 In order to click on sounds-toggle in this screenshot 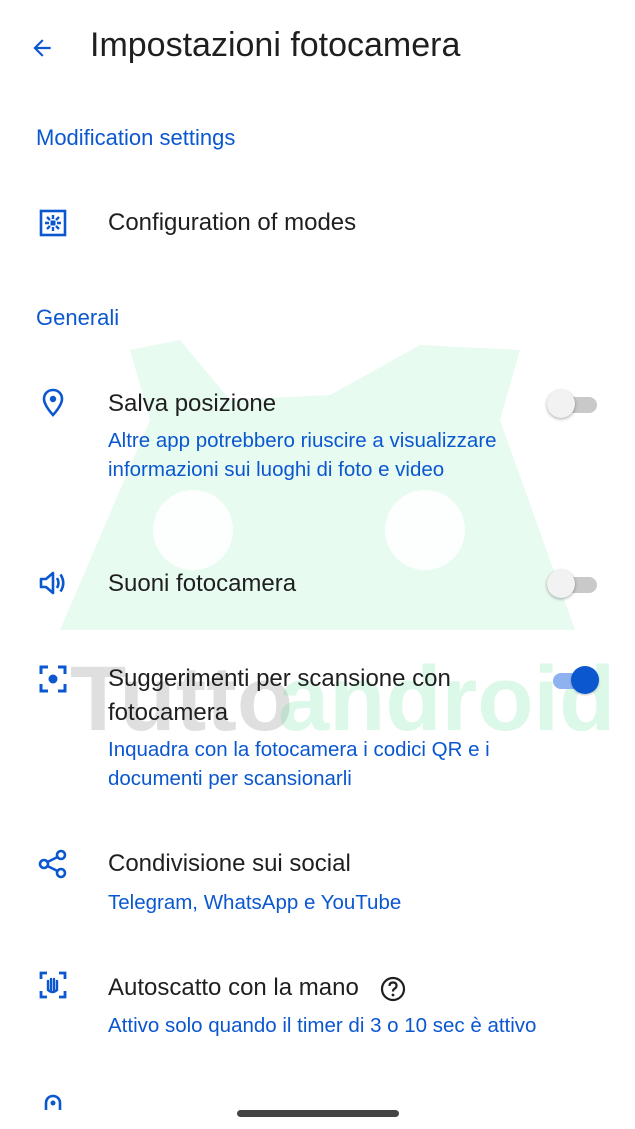, I will do `click(573, 584)`.